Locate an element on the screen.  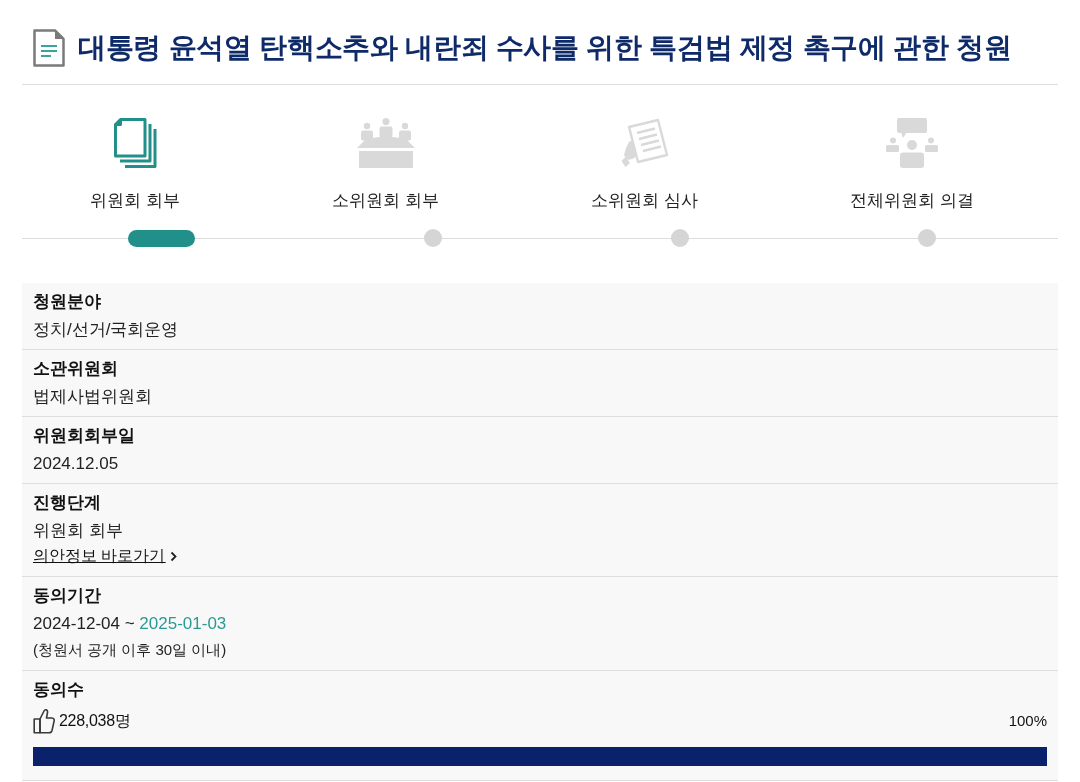
chevron-right-icon is located at coordinates (174, 556).